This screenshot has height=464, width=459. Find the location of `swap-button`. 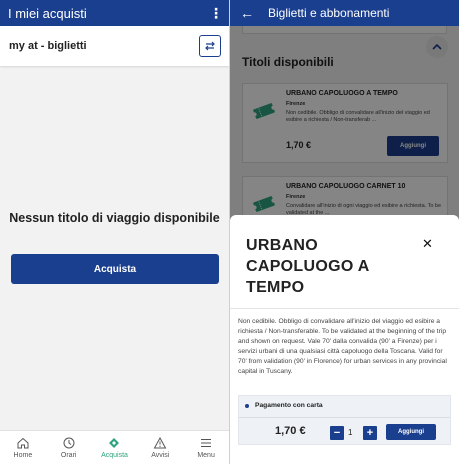

swap-button is located at coordinates (210, 46).